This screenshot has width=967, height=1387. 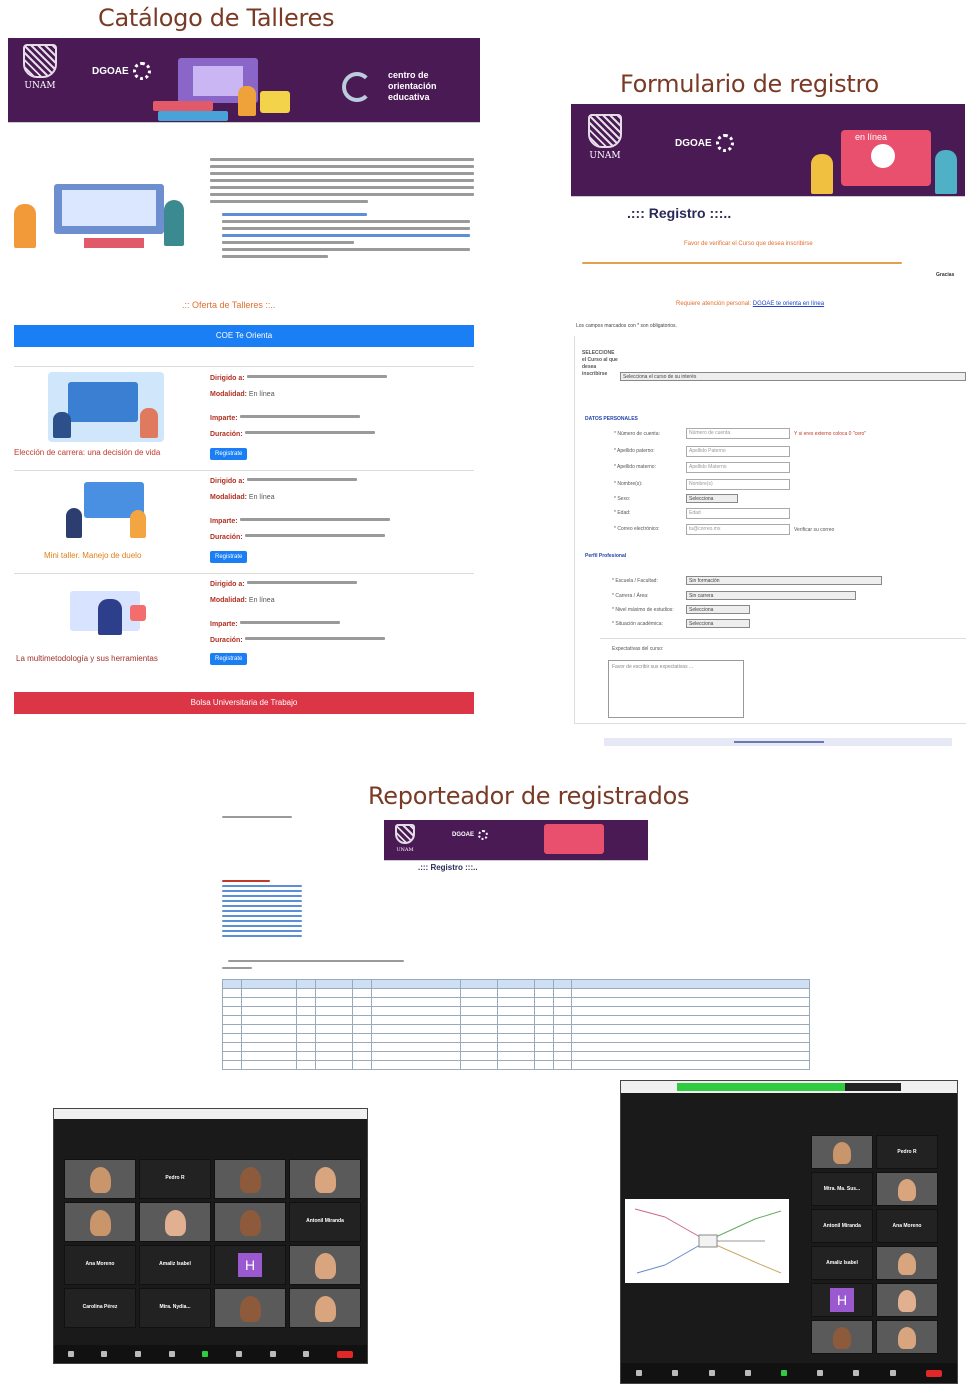 I want to click on level-select: Selecciona, so click(x=718, y=609).